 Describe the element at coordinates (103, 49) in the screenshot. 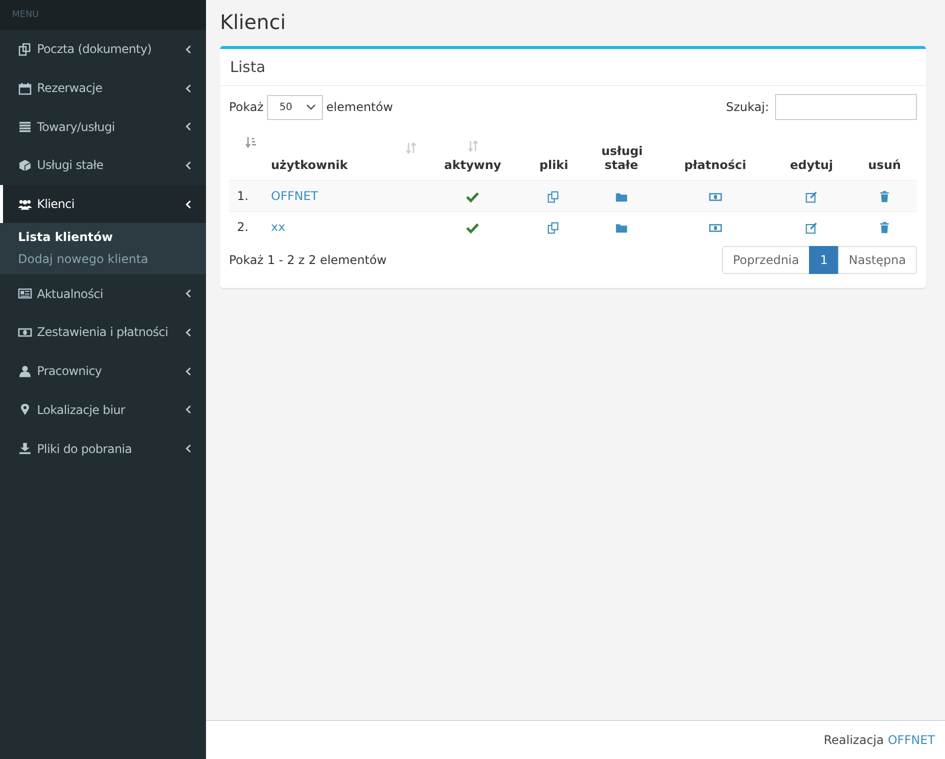

I see `nav-item: Poczta (dokumenty)` at that location.